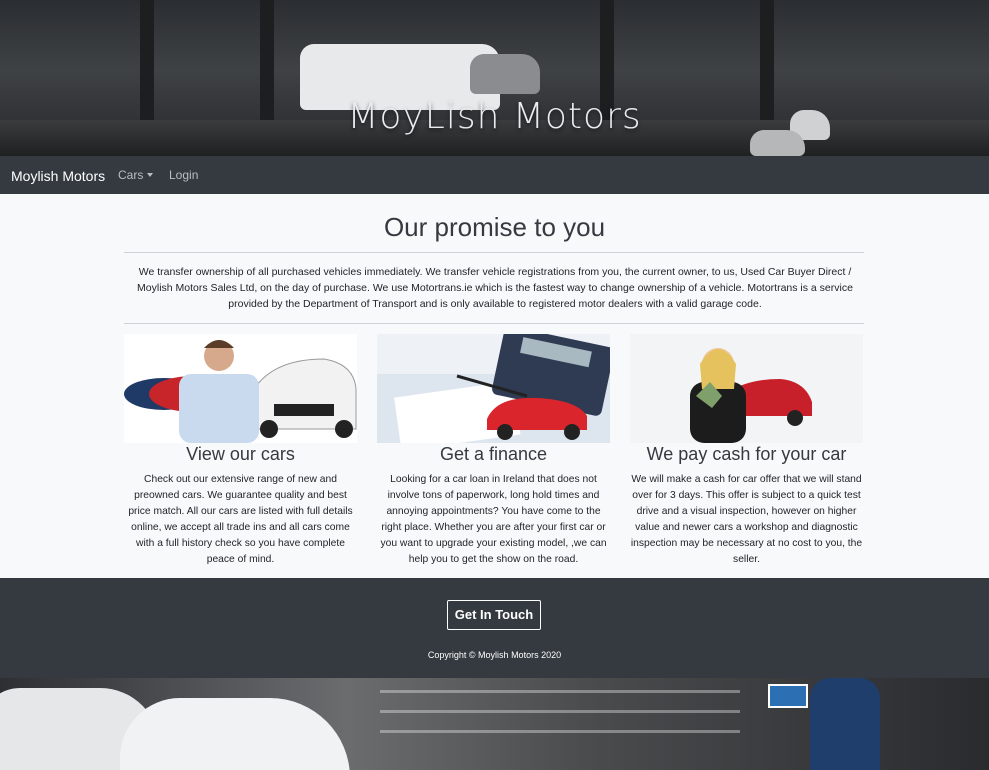  Describe the element at coordinates (494, 116) in the screenshot. I see `hero-title: MoyLish Motors` at that location.